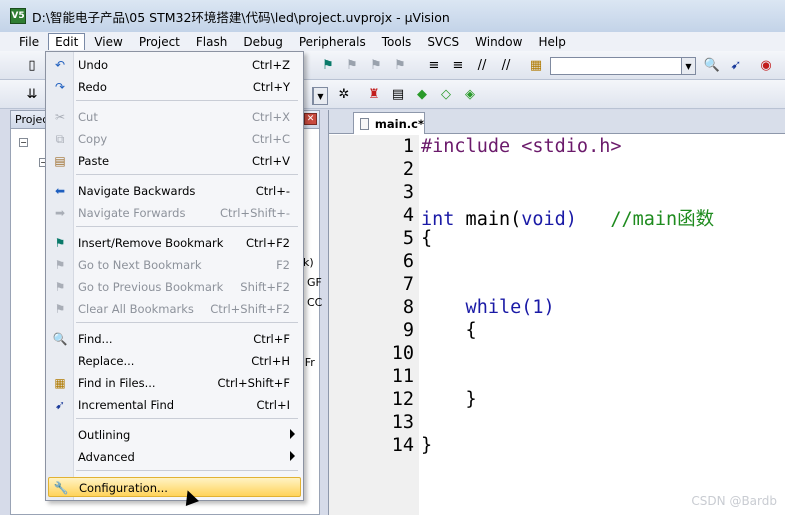 The width and height of the screenshot is (785, 515). I want to click on unindent-icon: ≡, so click(458, 65).